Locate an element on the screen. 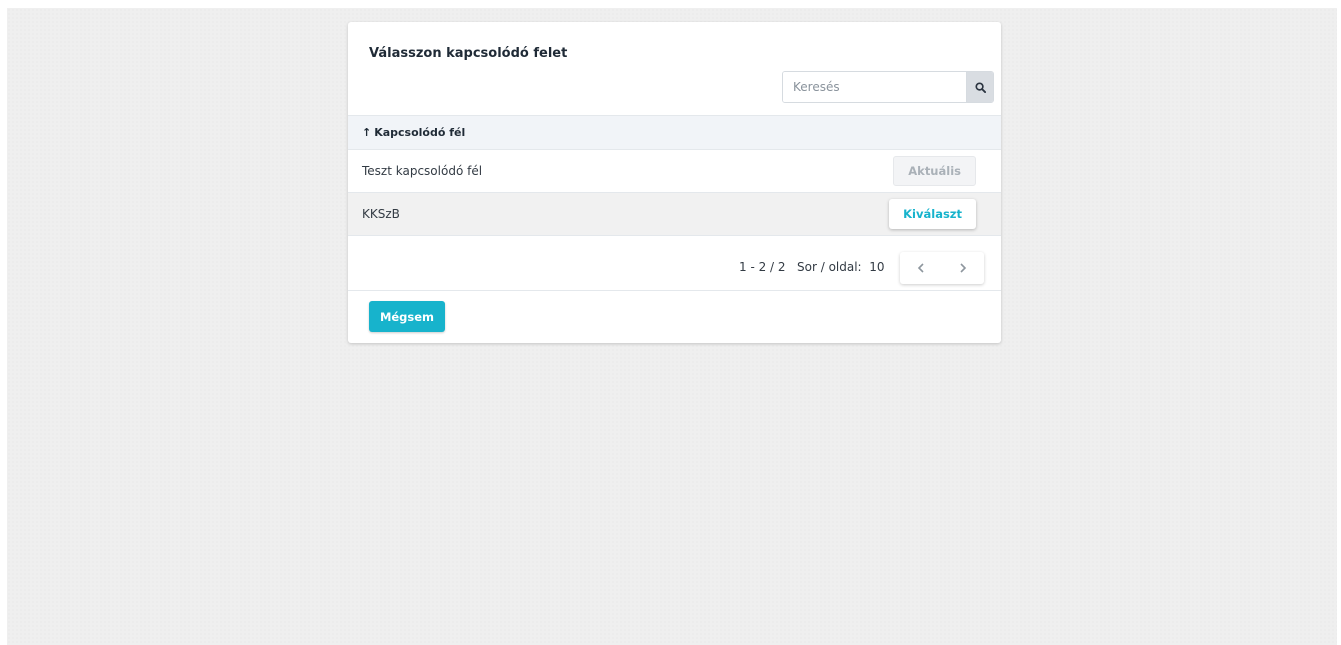 Image resolution: width=1341 pixels, height=645 pixels. select-button: Kiválaszt is located at coordinates (932, 214).